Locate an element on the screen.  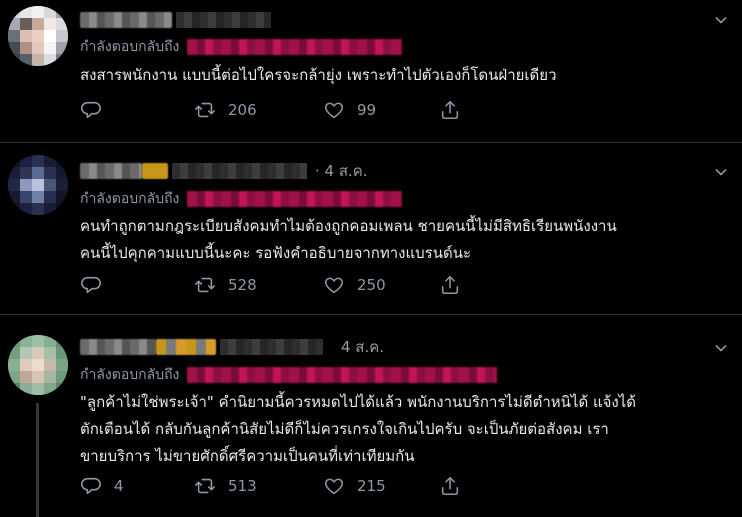
retweet-button: 528 is located at coordinates (258, 285).